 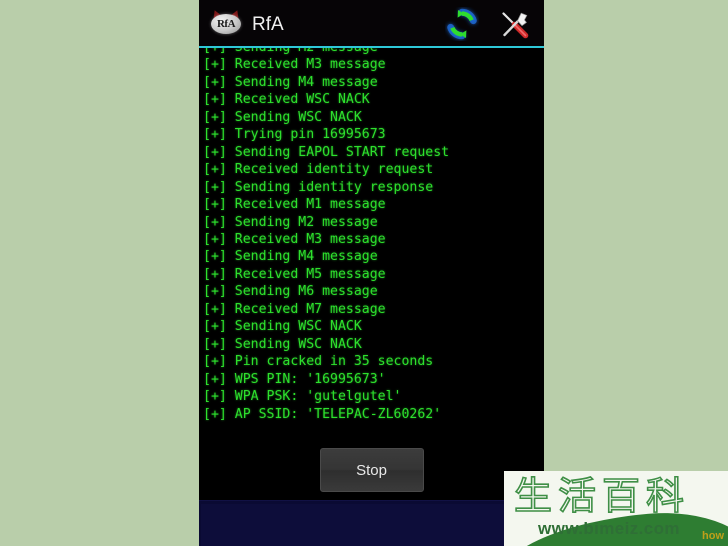 I want to click on stop-button: Stop, so click(x=371, y=470).